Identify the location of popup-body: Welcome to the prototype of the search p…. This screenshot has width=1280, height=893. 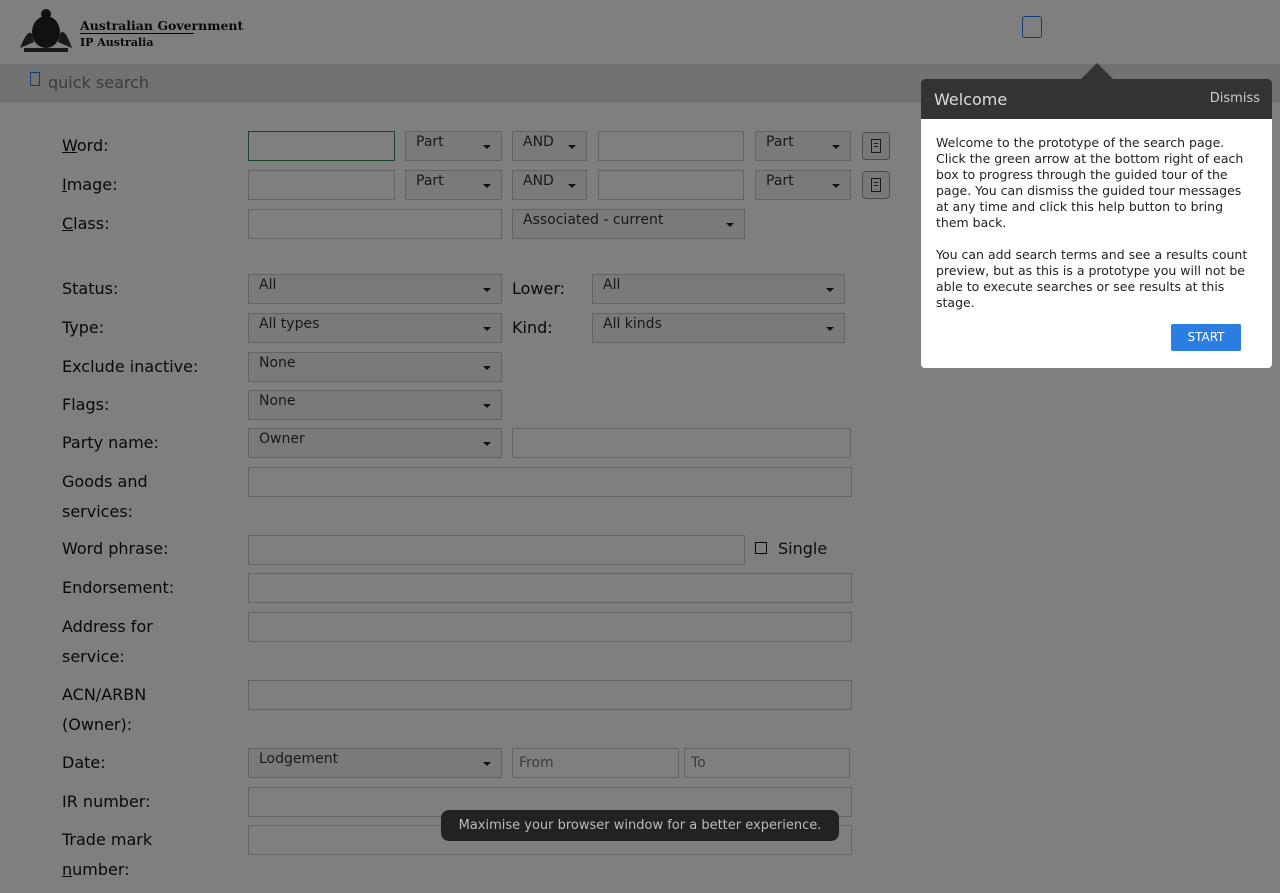
(1096, 231).